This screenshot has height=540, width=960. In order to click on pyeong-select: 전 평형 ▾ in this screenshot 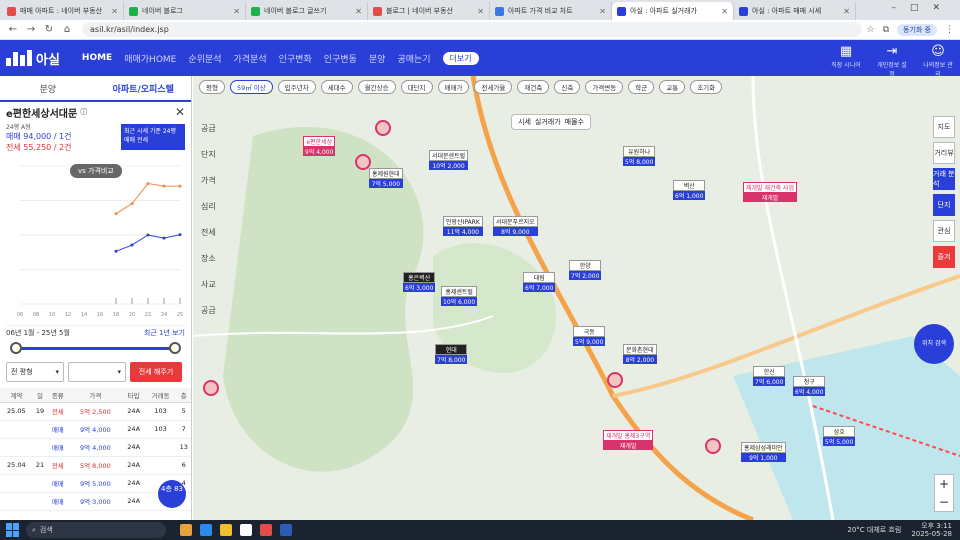, I will do `click(35, 372)`.